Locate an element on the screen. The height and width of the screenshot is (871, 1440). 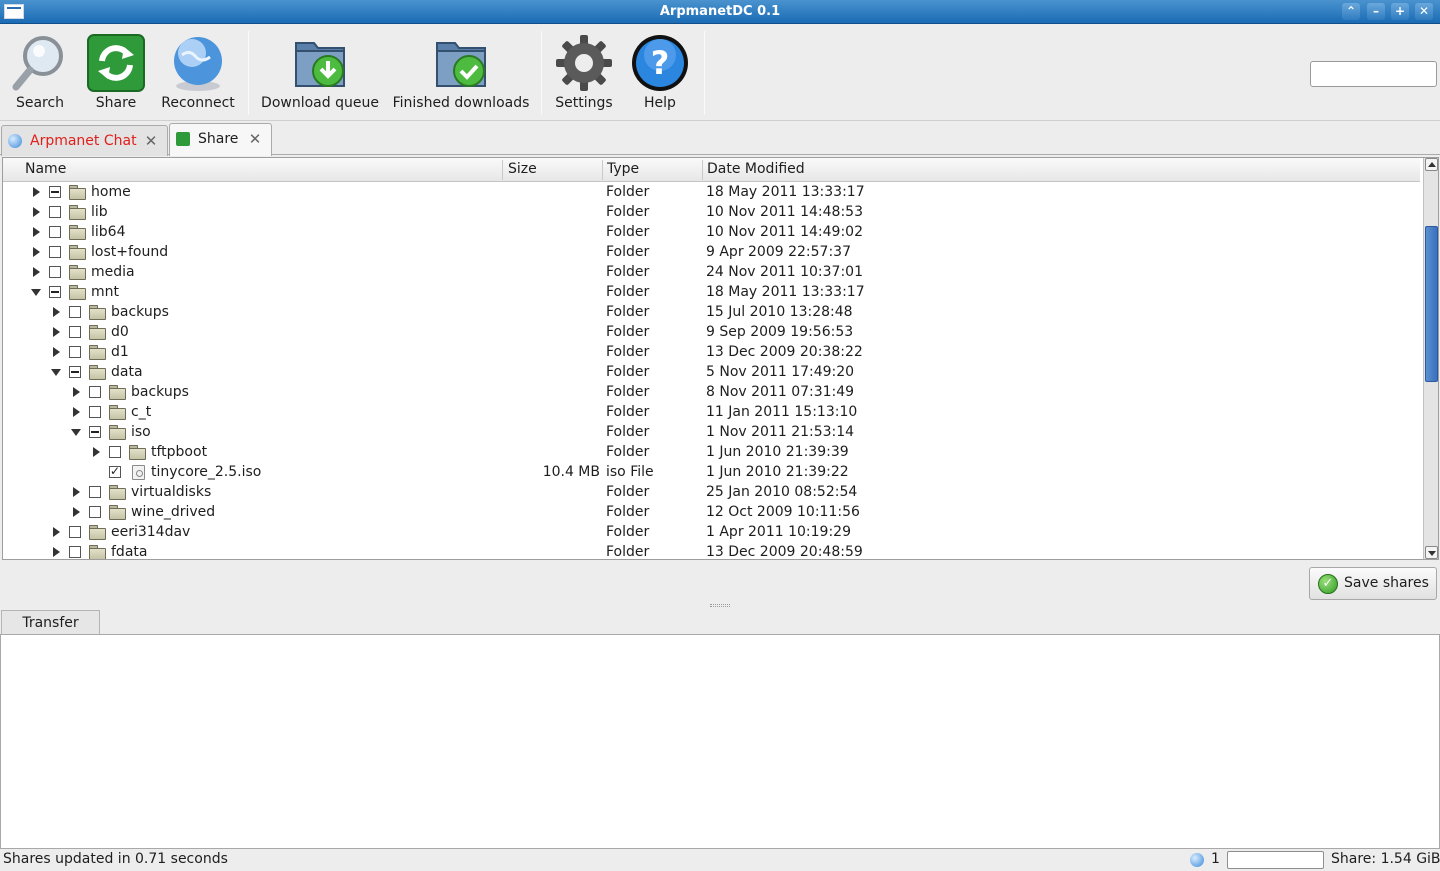
tab-label: Arpmanet Chat is located at coordinates (83, 141).